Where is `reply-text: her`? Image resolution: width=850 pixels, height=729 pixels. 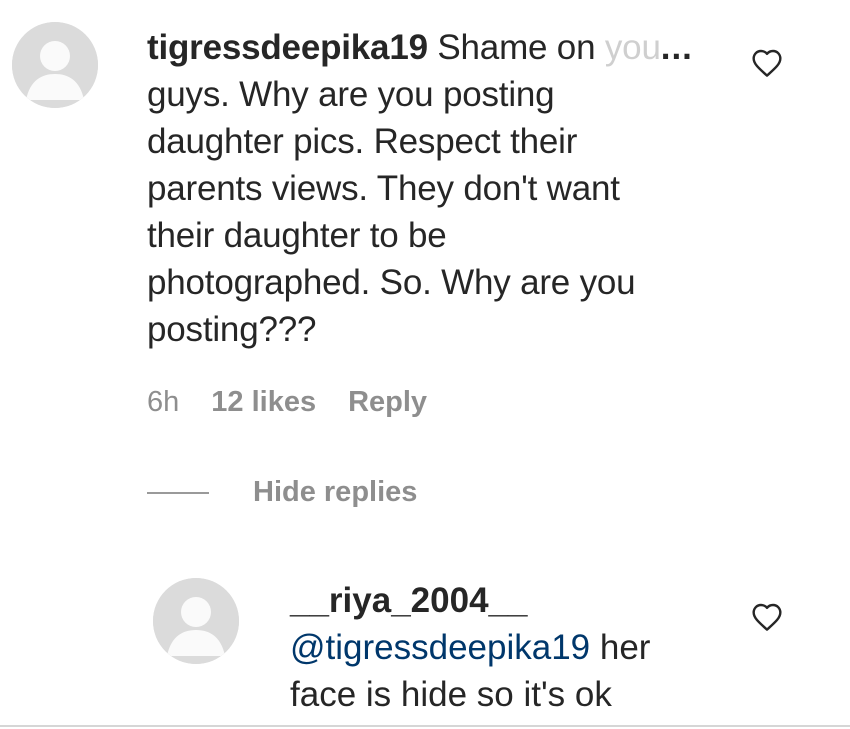
reply-text: her is located at coordinates (620, 647).